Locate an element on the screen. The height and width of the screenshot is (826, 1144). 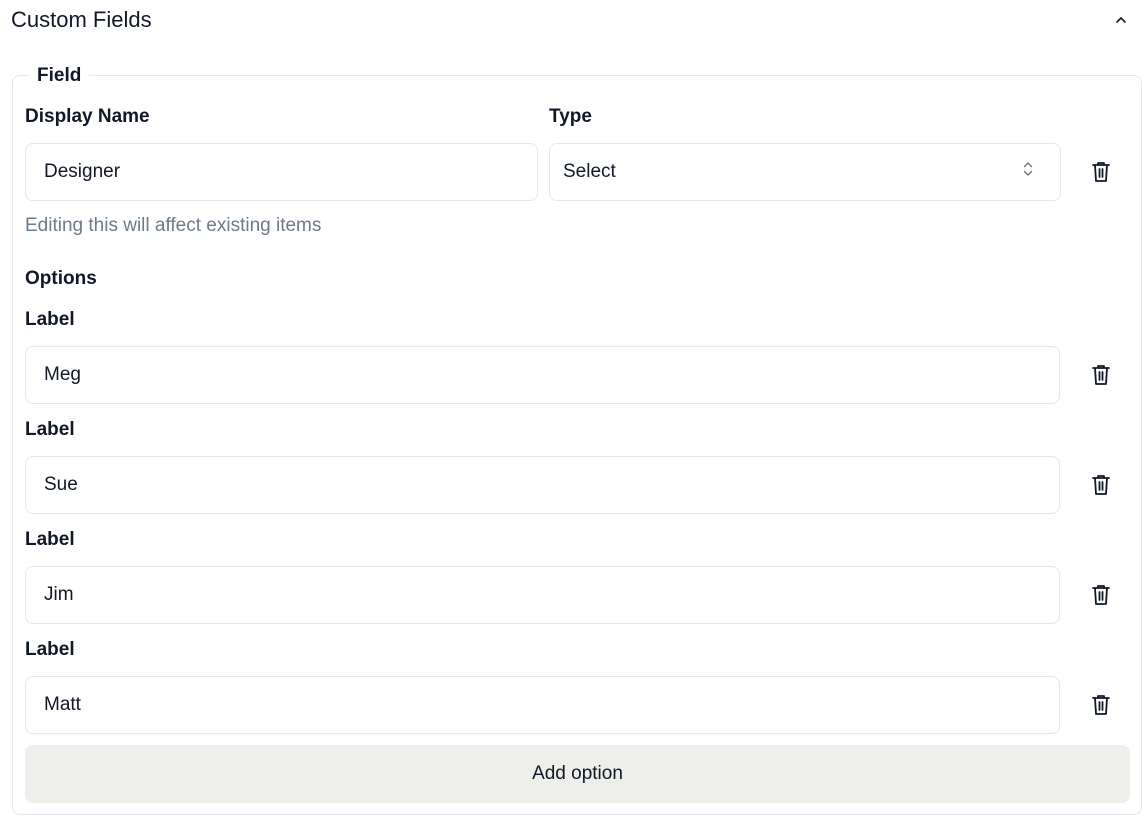
display-name-input: Designer is located at coordinates (281, 172).